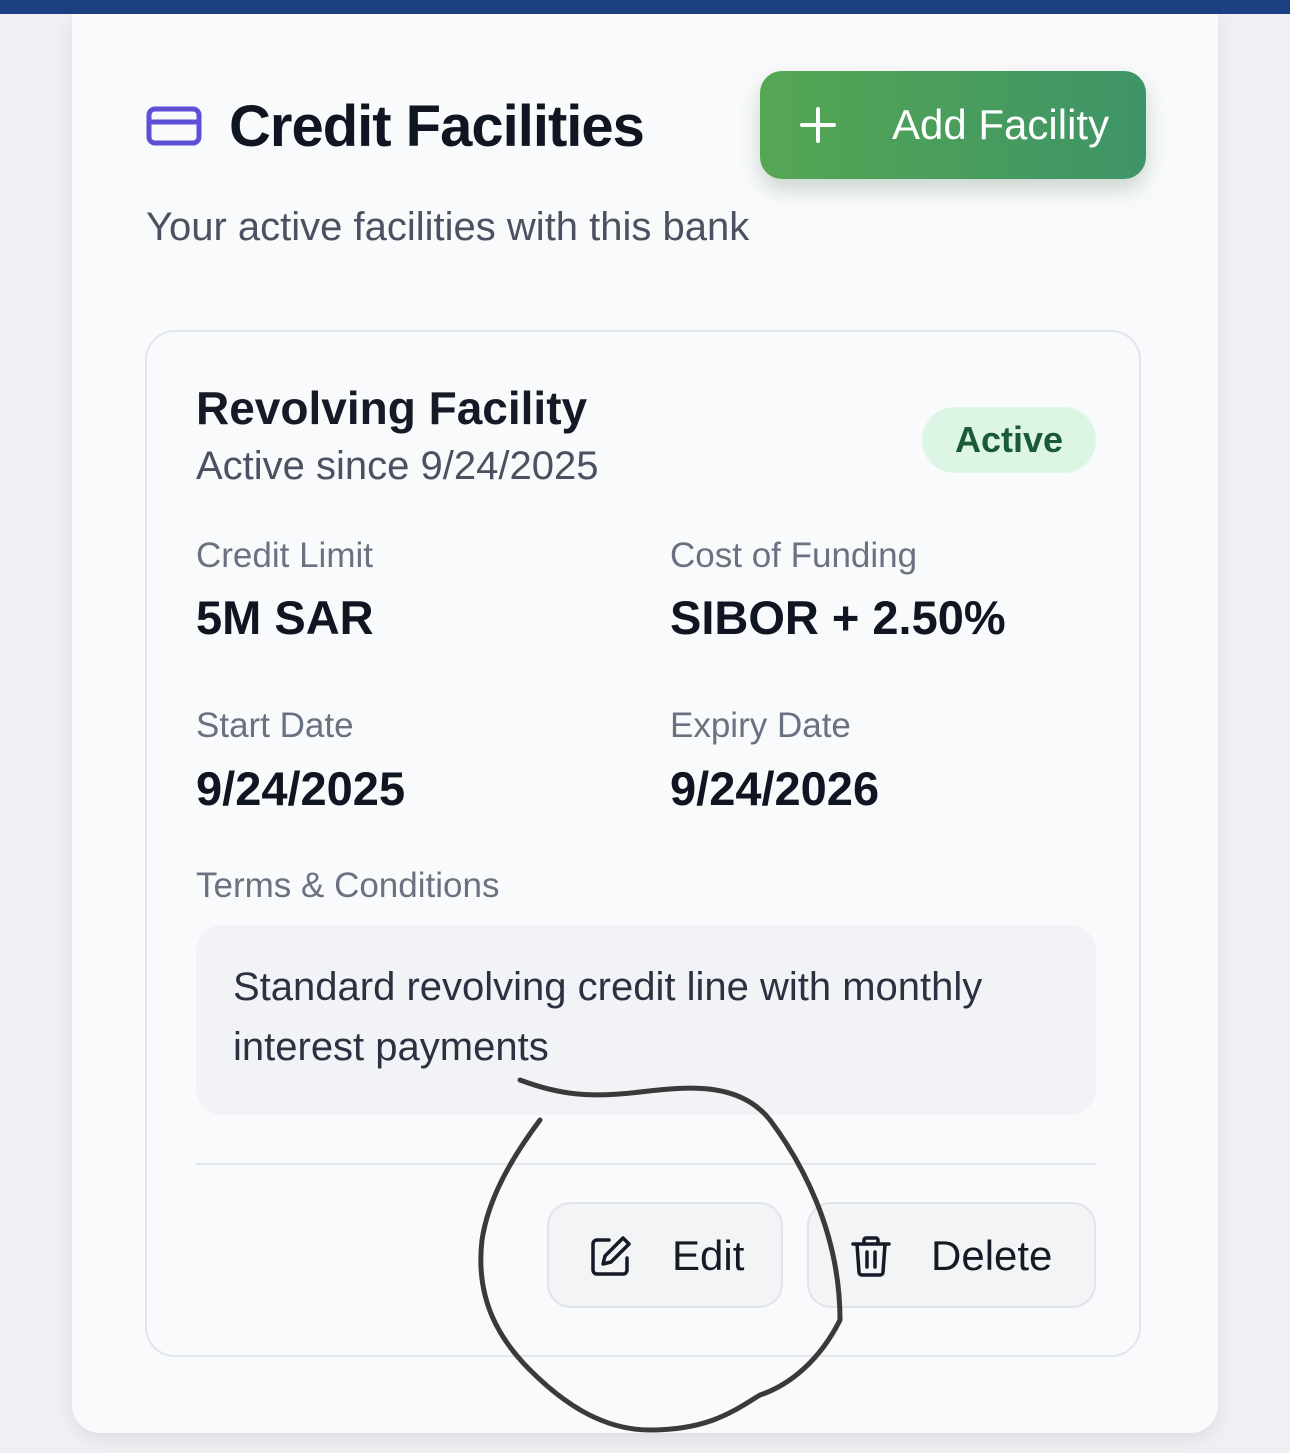 The width and height of the screenshot is (1290, 1453). What do you see at coordinates (611, 1256) in the screenshot?
I see `edit-icon` at bounding box center [611, 1256].